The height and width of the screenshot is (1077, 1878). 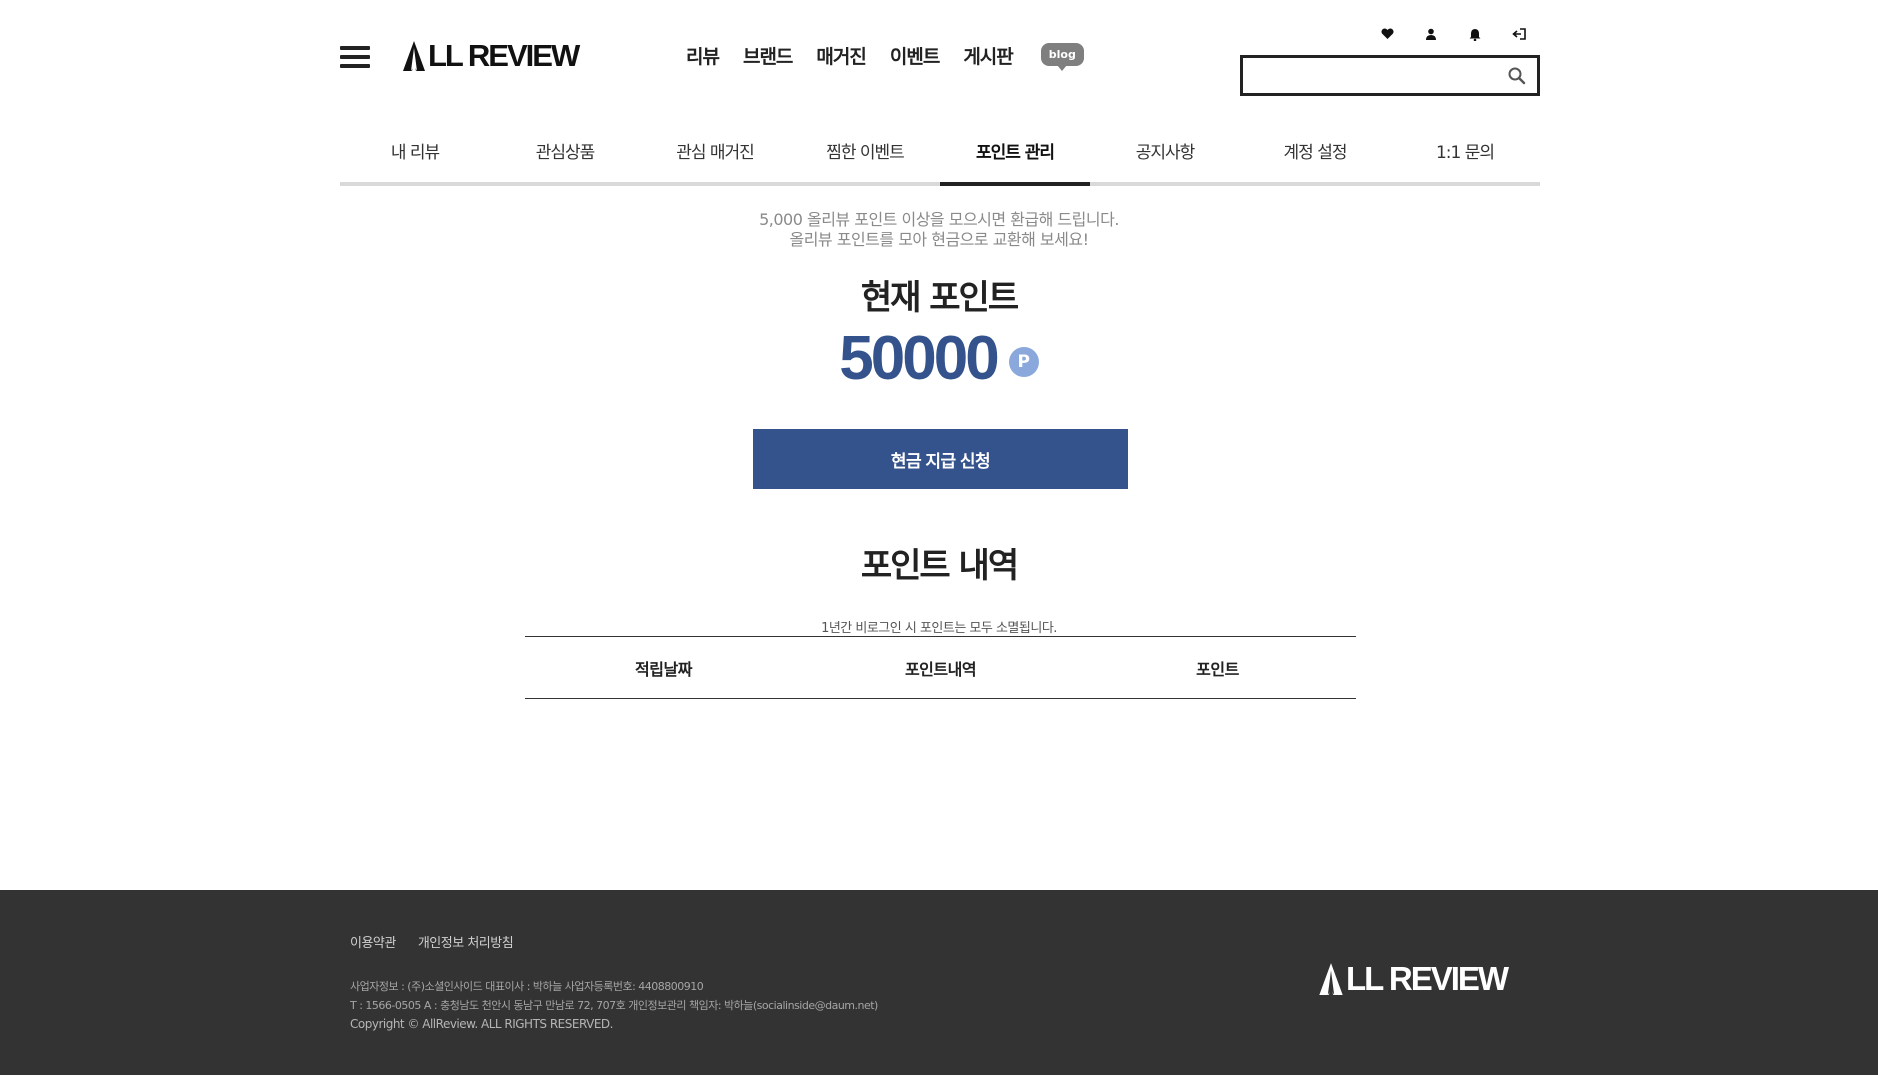 I want to click on tab-fav-magazine: 관심 매거진, so click(x=715, y=155).